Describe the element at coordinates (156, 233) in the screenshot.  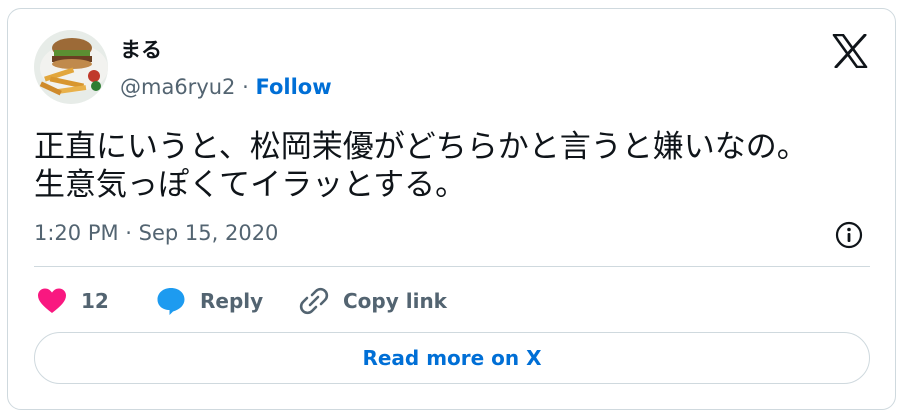
I see `timestamp: 1:20 PM · Sep 15, 2020` at that location.